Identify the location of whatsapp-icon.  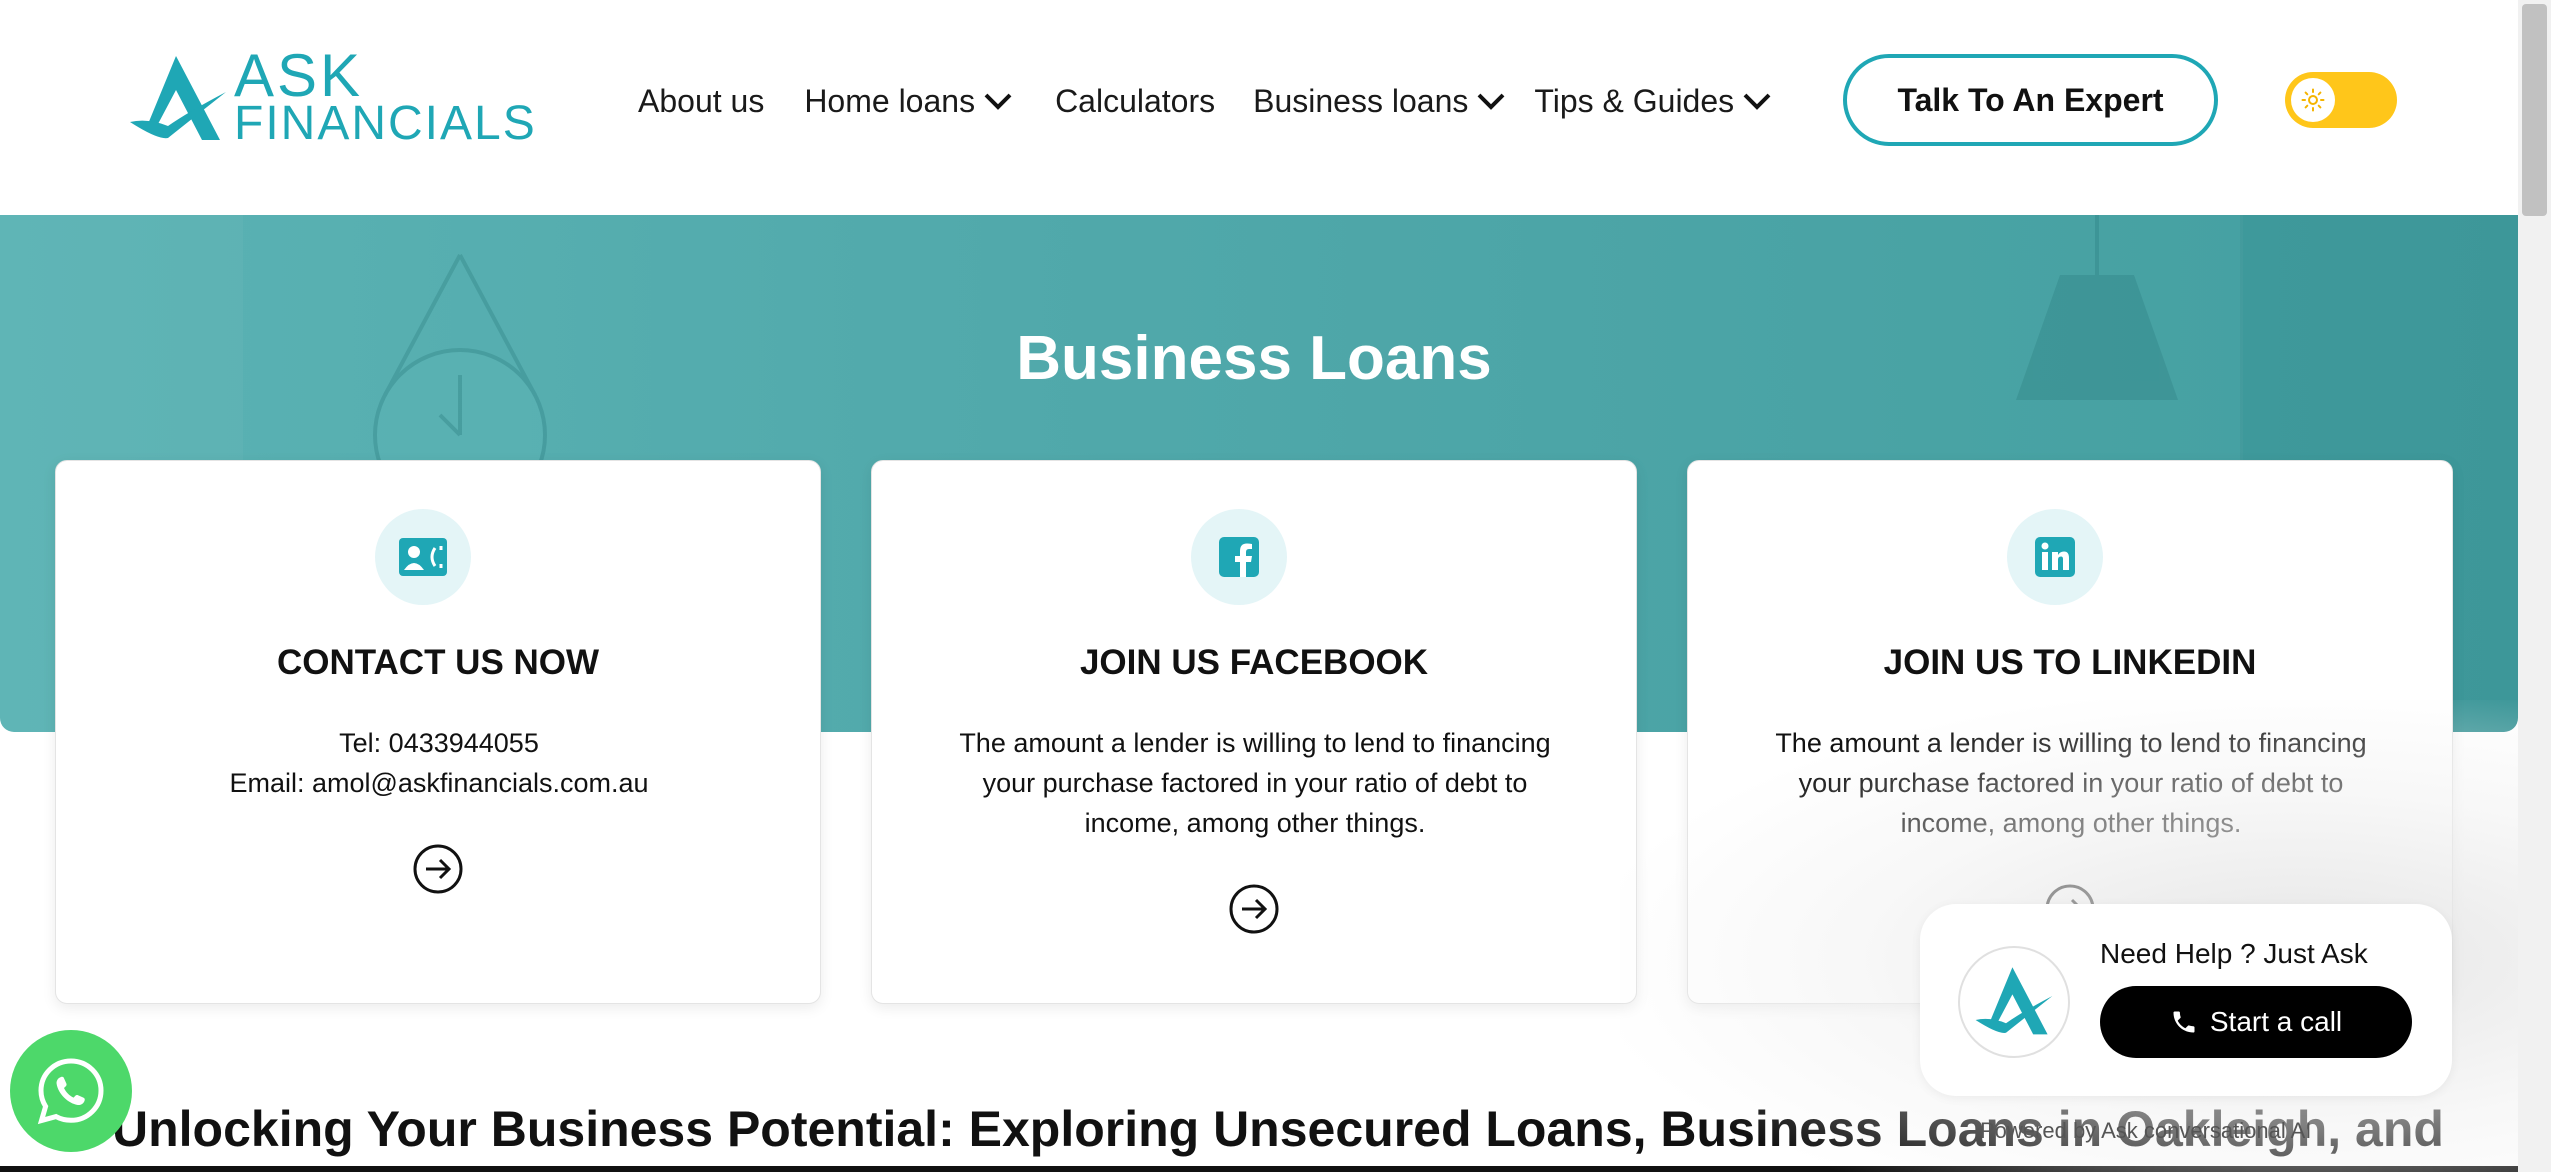
(70, 1091).